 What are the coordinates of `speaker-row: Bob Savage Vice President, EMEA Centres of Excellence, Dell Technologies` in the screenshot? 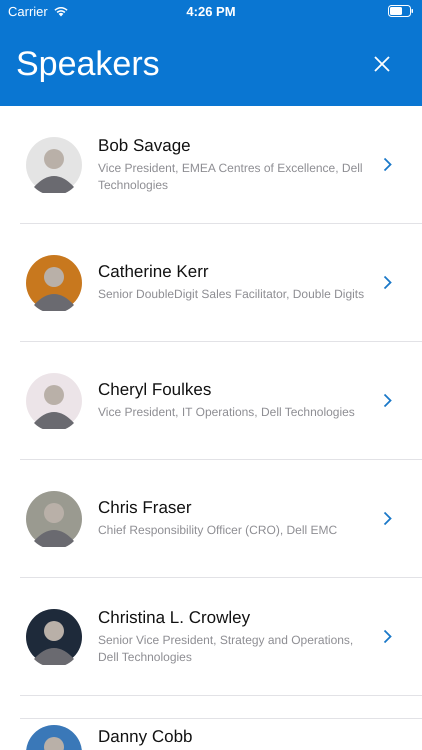 It's located at (221, 165).